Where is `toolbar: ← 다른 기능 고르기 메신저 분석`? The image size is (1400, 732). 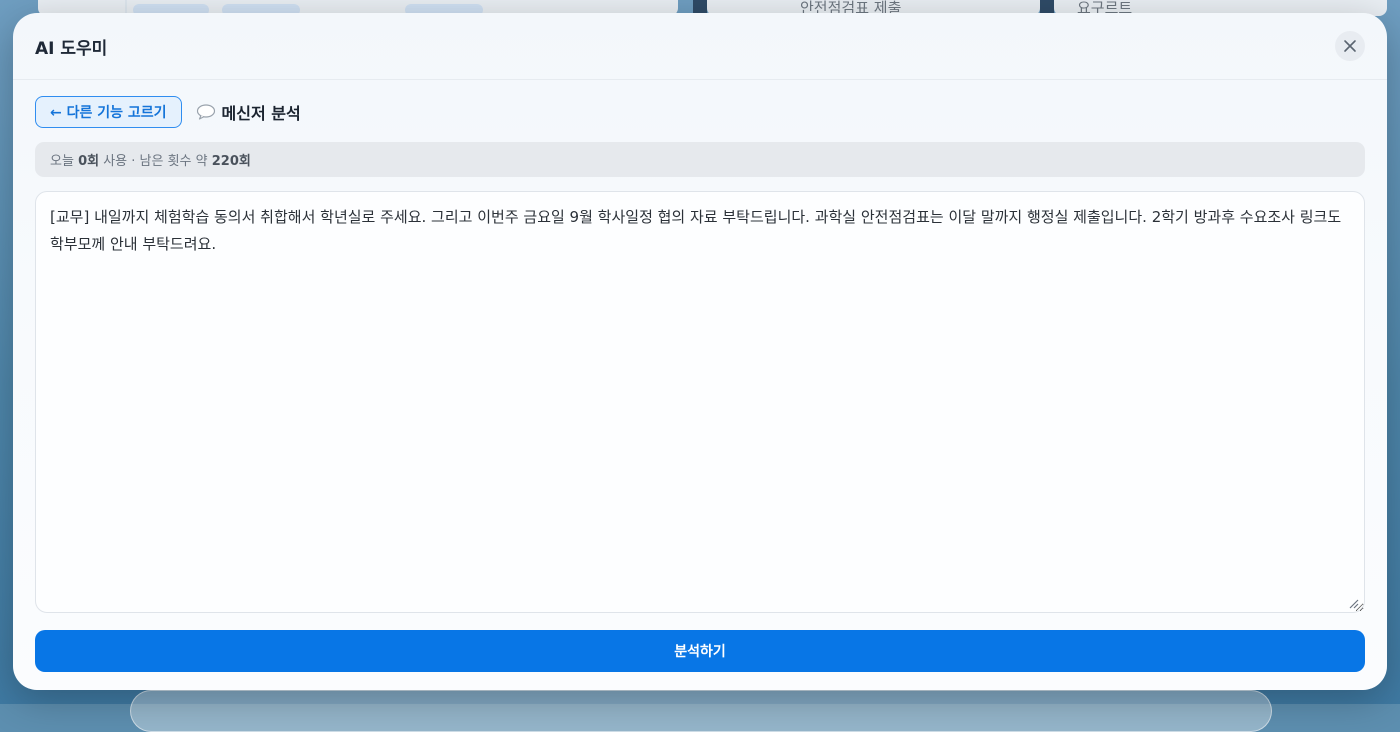 toolbar: ← 다른 기능 고르기 메신저 분석 is located at coordinates (168, 112).